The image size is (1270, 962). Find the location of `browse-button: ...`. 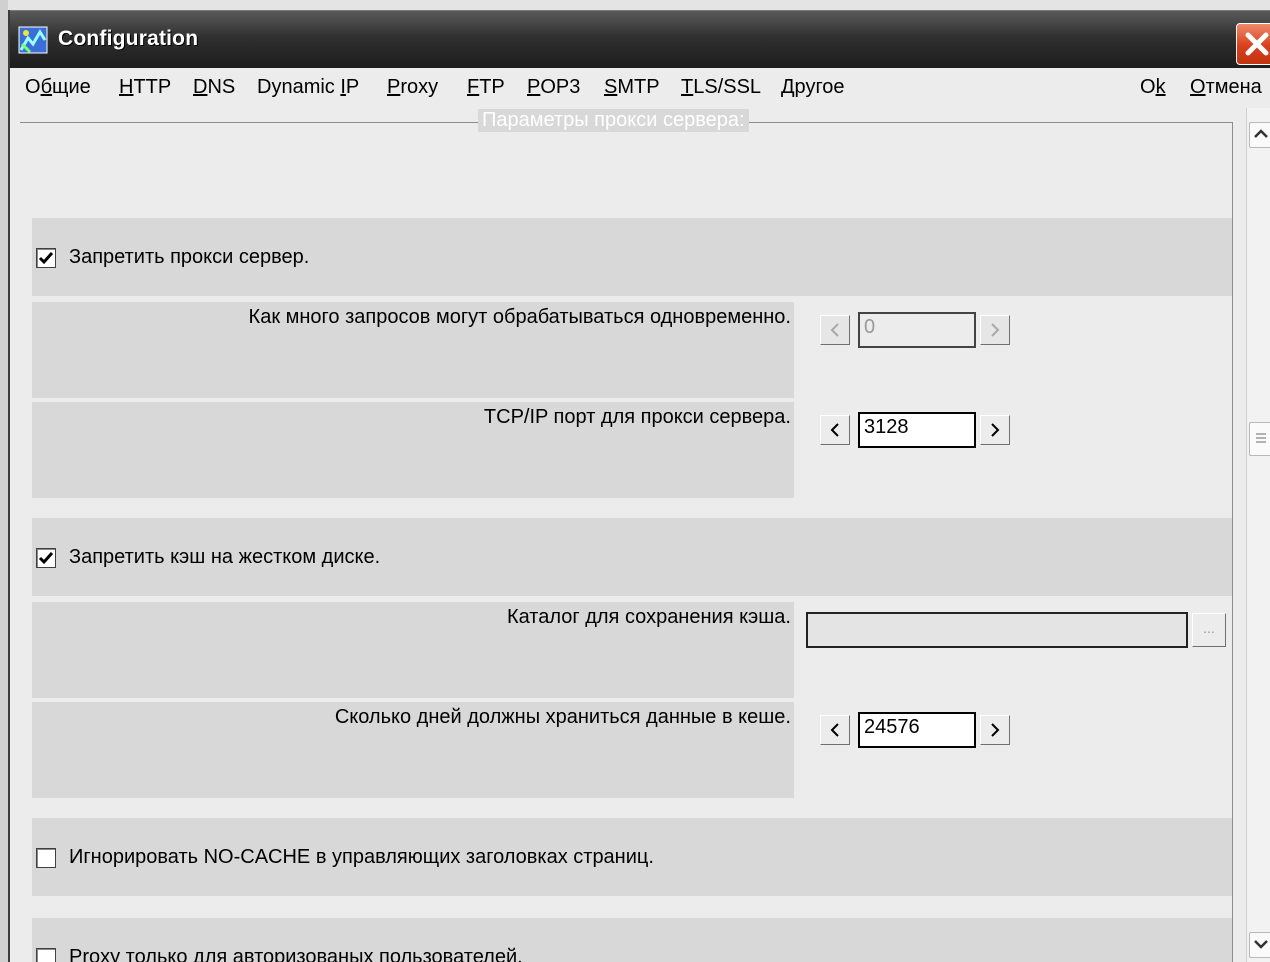

browse-button: ... is located at coordinates (1209, 630).